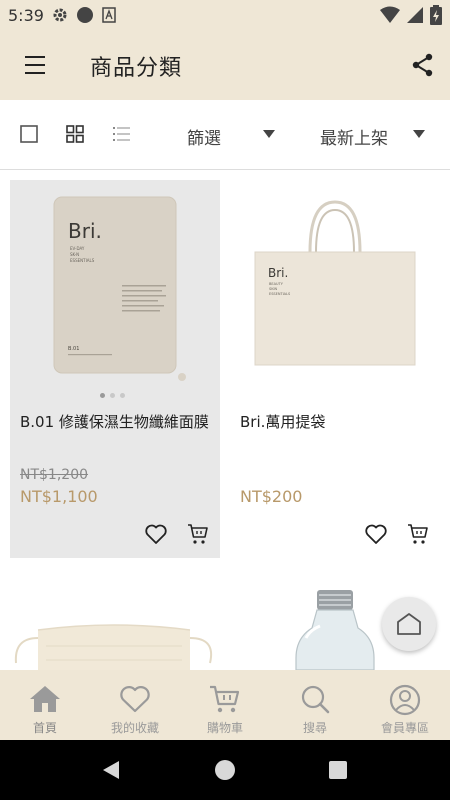 The width and height of the screenshot is (450, 800). What do you see at coordinates (54, 475) in the screenshot?
I see `original-price: NT$1,200` at bounding box center [54, 475].